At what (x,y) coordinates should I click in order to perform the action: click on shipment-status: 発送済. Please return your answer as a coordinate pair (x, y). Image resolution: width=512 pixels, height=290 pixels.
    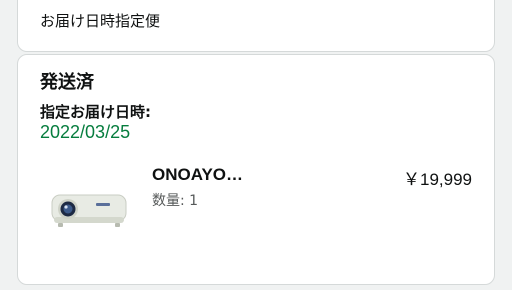
    Looking at the image, I should click on (67, 82).